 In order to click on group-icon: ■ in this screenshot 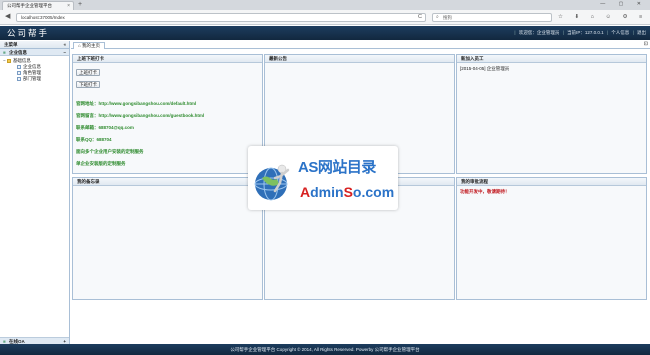, I will do `click(4, 52)`.